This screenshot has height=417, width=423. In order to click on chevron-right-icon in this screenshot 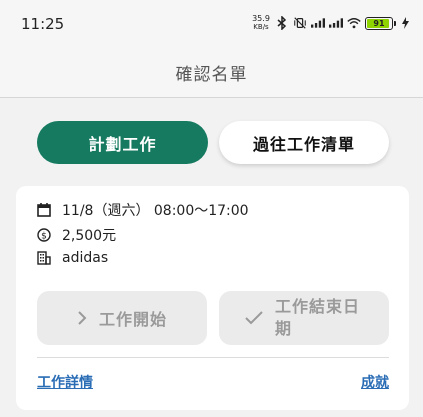, I will do `click(82, 318)`.